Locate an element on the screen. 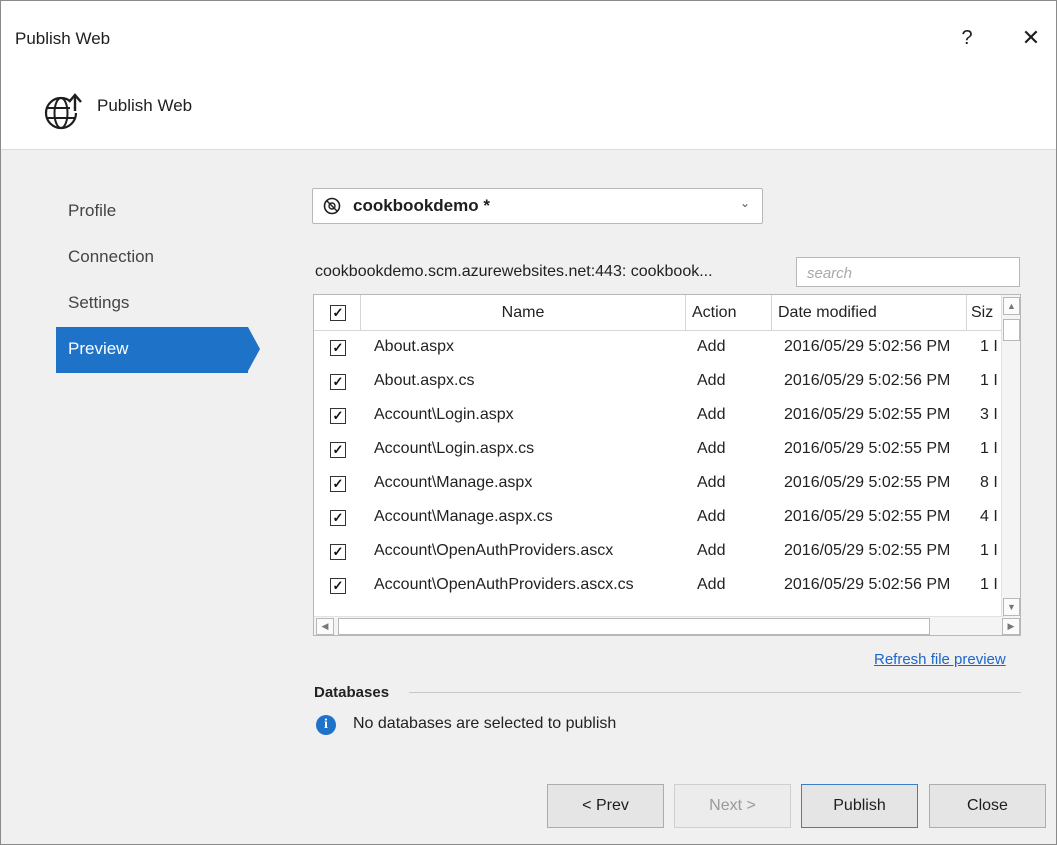 The width and height of the screenshot is (1057, 845). nav-item-connection: Connection is located at coordinates (161, 258).